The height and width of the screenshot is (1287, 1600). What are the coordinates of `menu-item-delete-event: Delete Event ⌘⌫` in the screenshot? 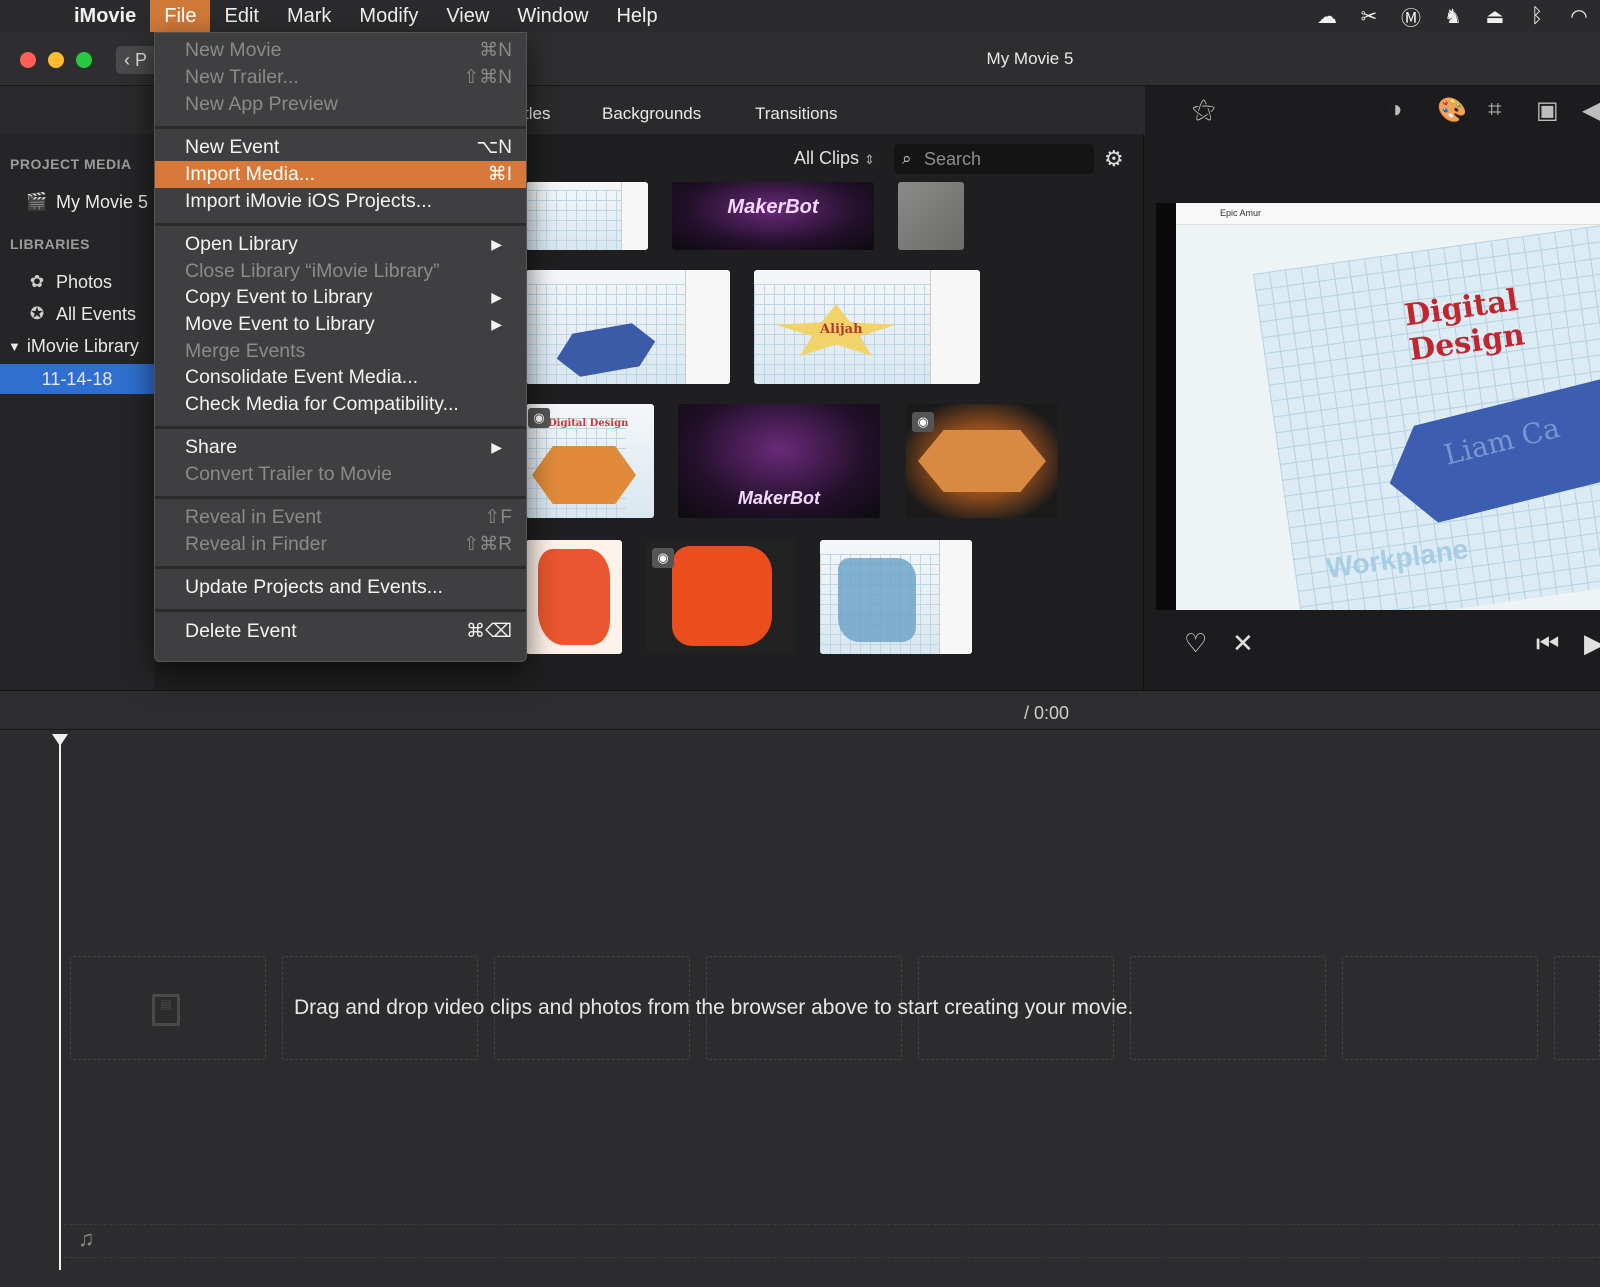 It's located at (340, 631).